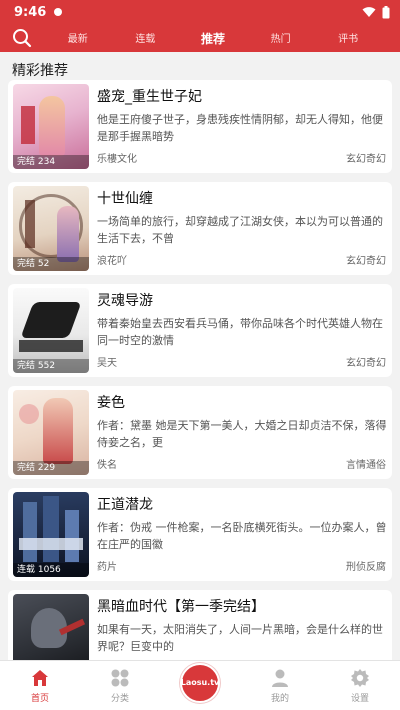 The height and width of the screenshot is (710, 400). I want to click on bottom-nav-logo: Laosu.tv, so click(200, 682).